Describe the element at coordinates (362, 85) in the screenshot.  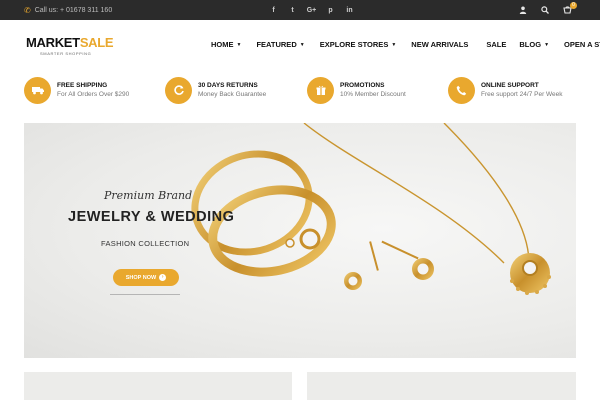
I see `feature-title: PROMOTIONS` at that location.